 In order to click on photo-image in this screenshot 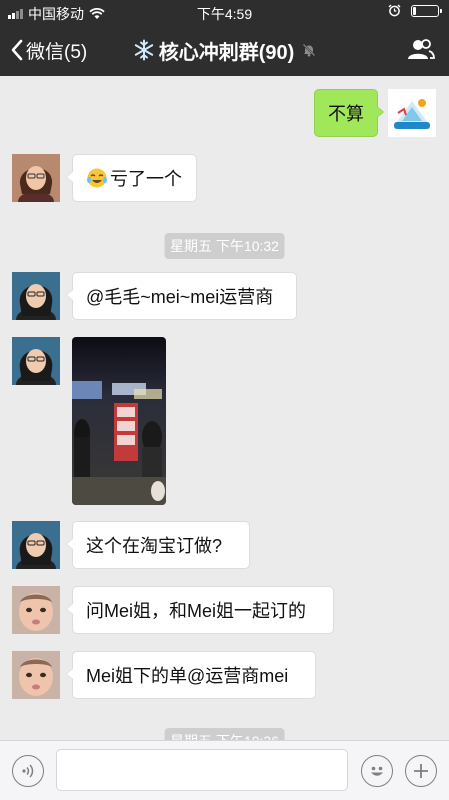, I will do `click(119, 421)`.